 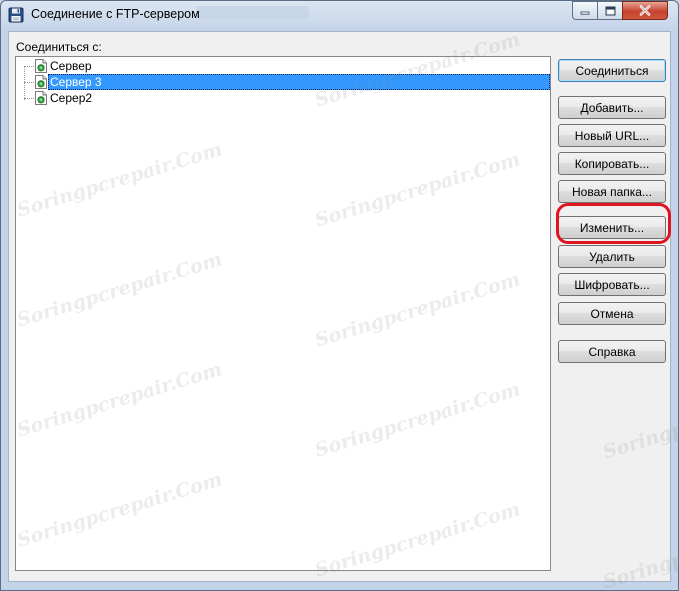 I want to click on tree-item-label: Сервер, so click(x=71, y=66).